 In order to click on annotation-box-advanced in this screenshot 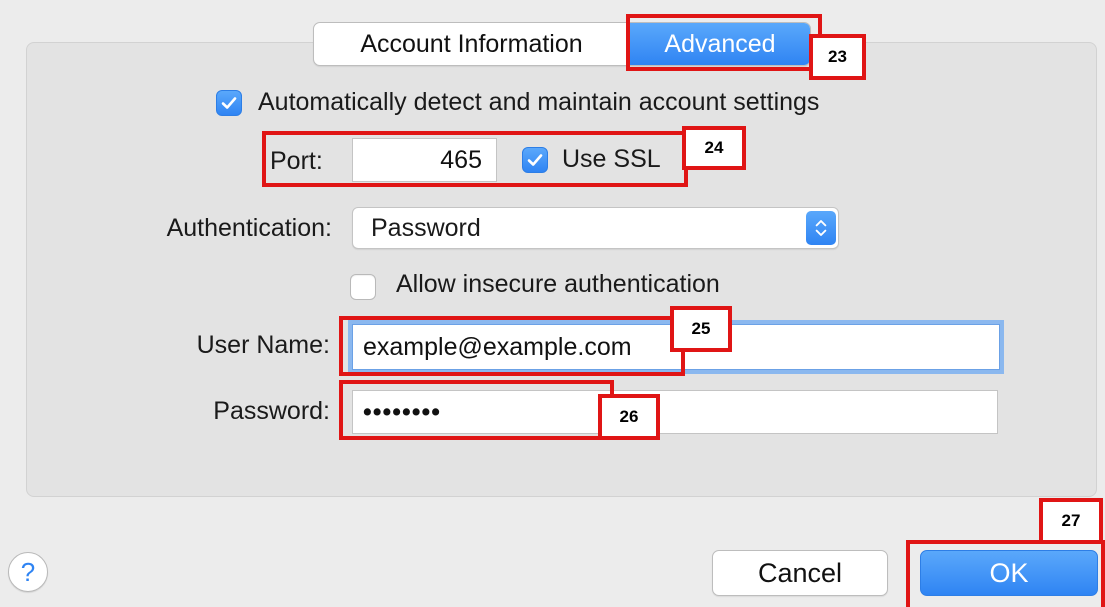, I will do `click(724, 42)`.